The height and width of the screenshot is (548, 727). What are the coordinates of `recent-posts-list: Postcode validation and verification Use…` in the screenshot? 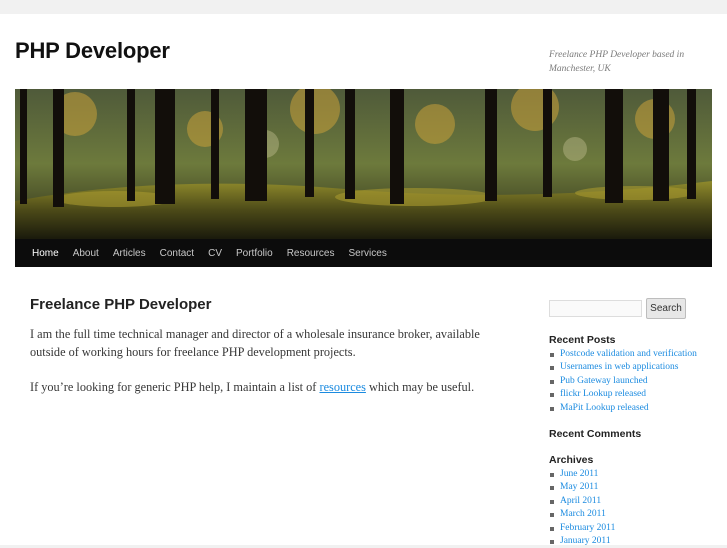 It's located at (623, 381).